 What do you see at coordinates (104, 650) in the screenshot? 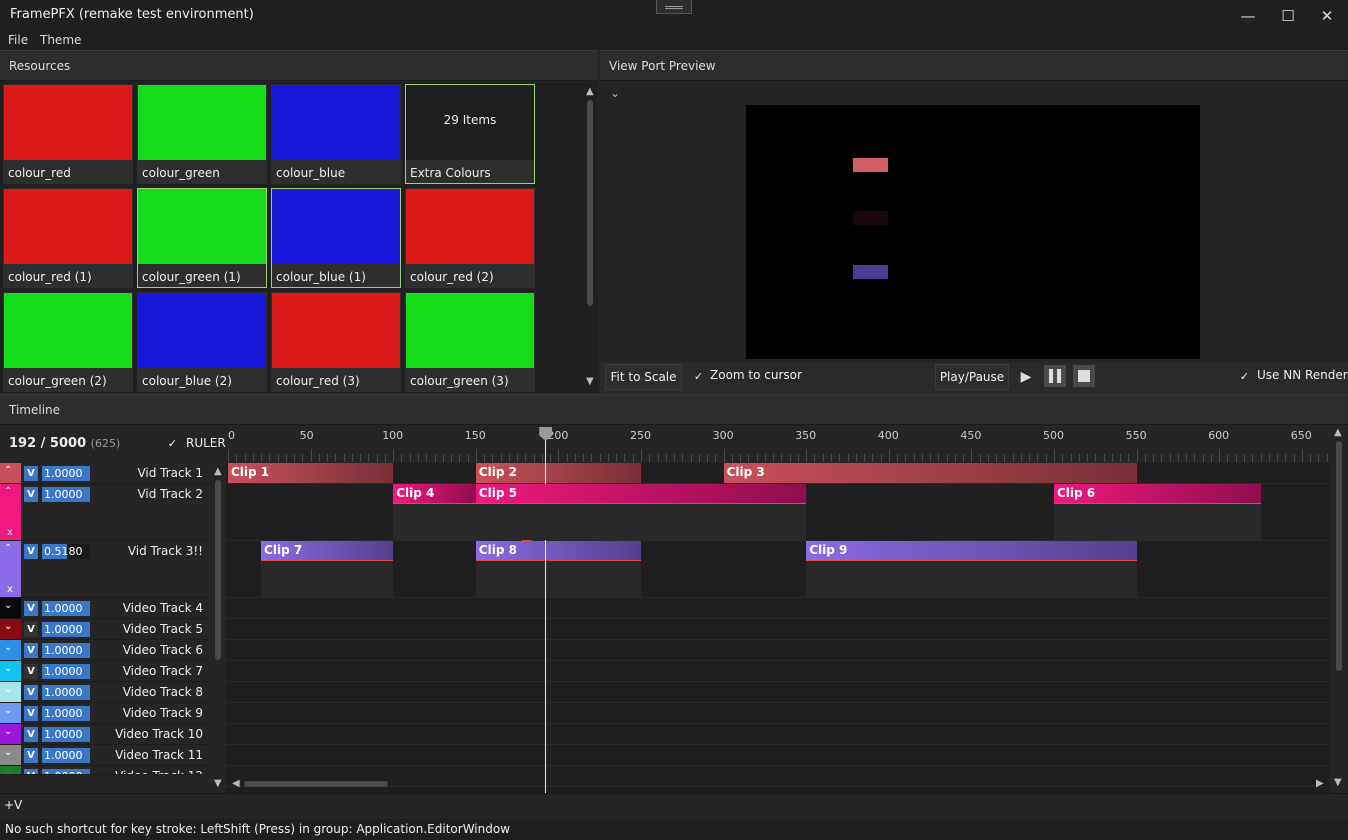
I see `track-header: ⌄ V 1.0000 Video Track 6` at bounding box center [104, 650].